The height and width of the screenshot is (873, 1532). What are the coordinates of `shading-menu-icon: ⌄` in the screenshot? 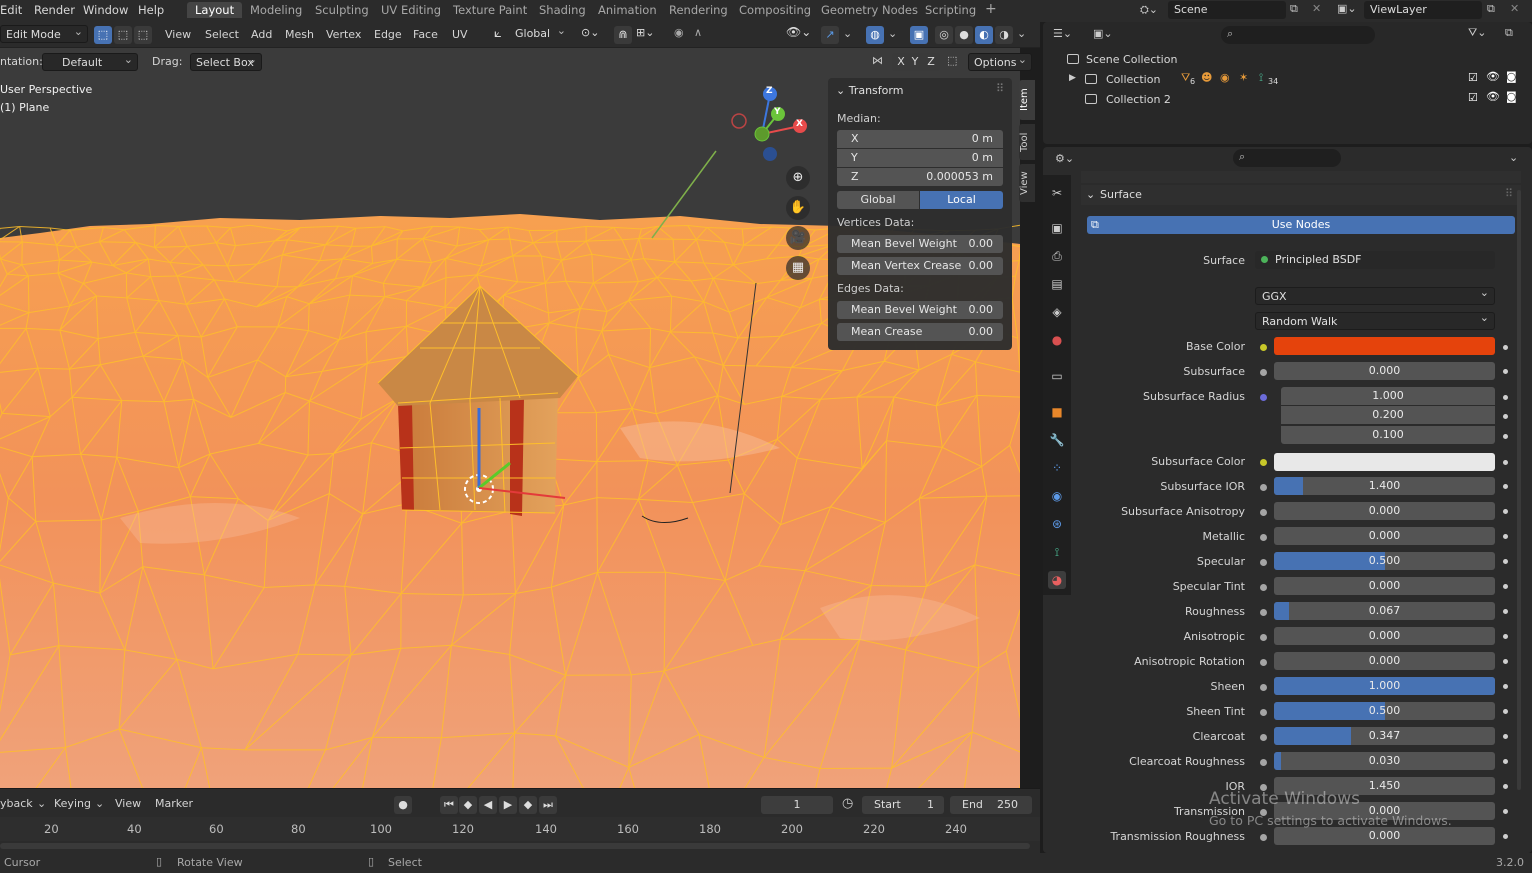 It's located at (1021, 33).